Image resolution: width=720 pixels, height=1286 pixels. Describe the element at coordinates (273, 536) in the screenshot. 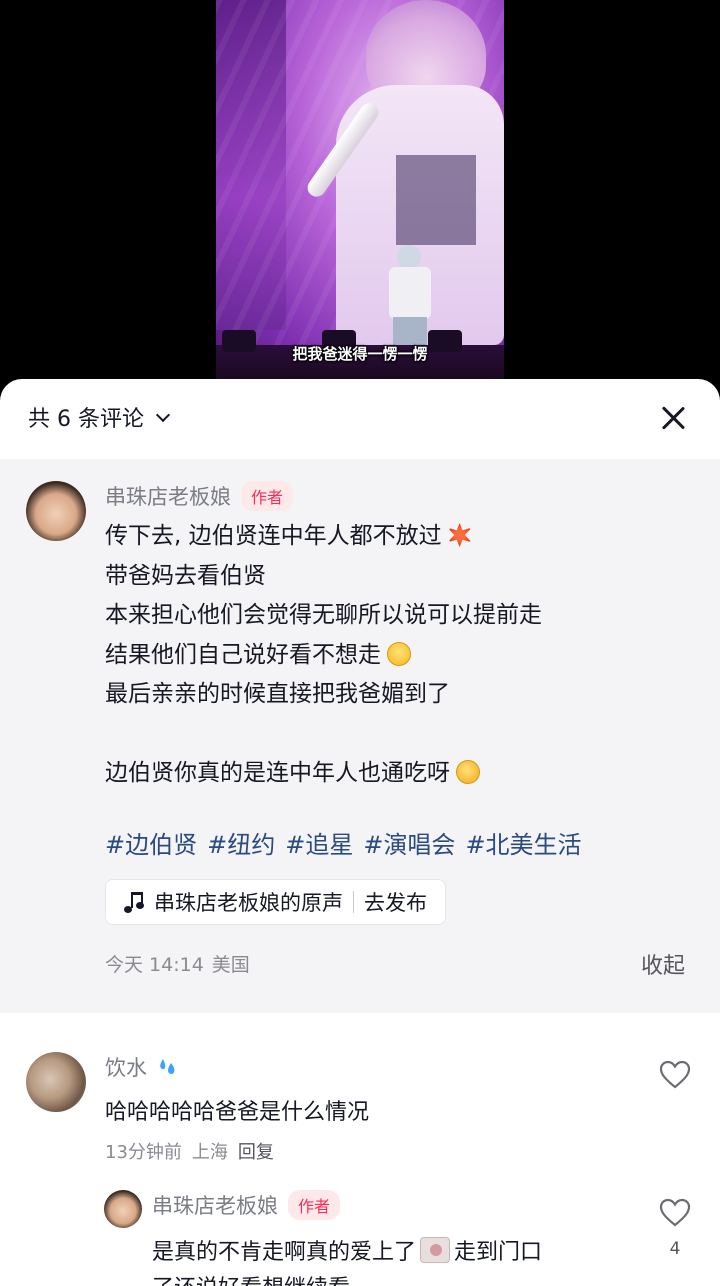

I see `comment-line: 传下去, 边伯贤连中年人都不放过` at that location.